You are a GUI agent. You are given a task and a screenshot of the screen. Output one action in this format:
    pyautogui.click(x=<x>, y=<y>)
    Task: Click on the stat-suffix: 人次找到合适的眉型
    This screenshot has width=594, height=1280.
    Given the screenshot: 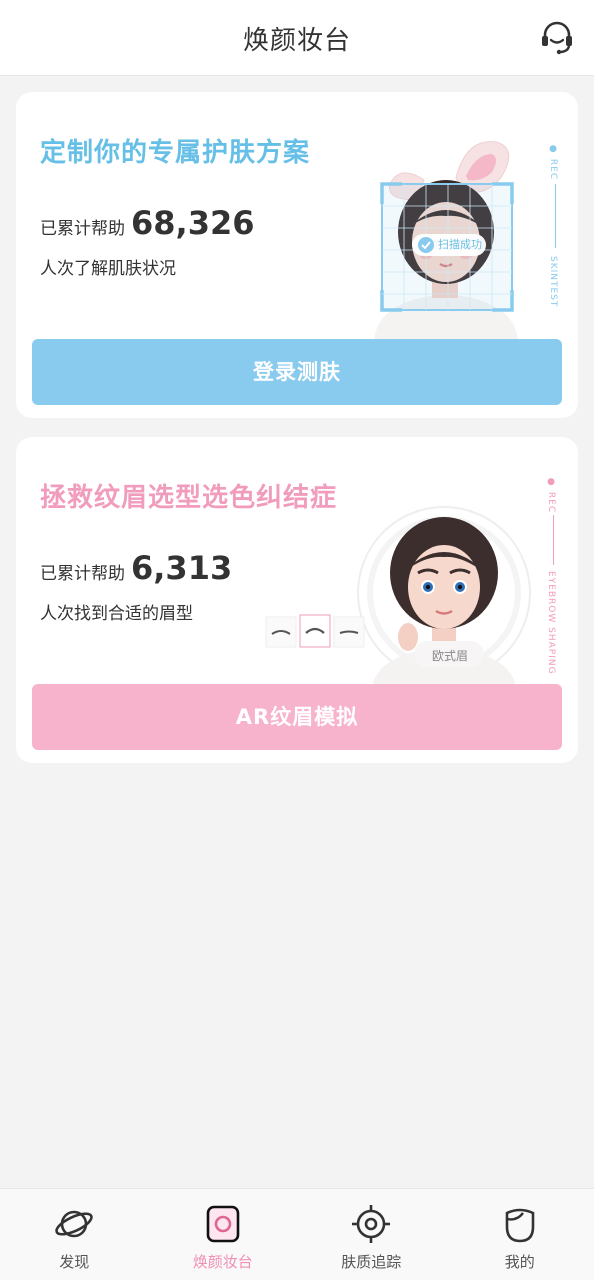 What is the action you would take?
    pyautogui.click(x=116, y=614)
    